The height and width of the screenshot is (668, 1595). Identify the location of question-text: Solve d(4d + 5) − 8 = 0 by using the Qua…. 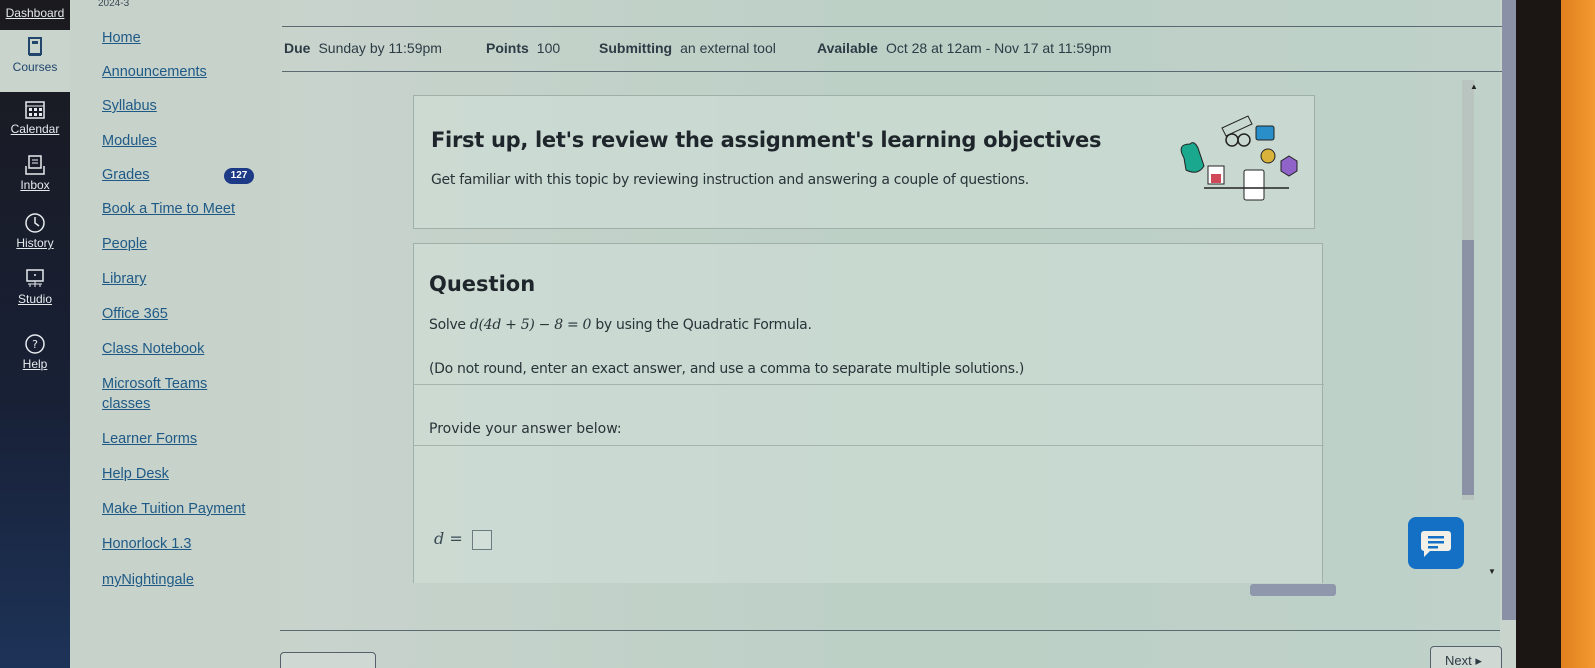
(620, 325).